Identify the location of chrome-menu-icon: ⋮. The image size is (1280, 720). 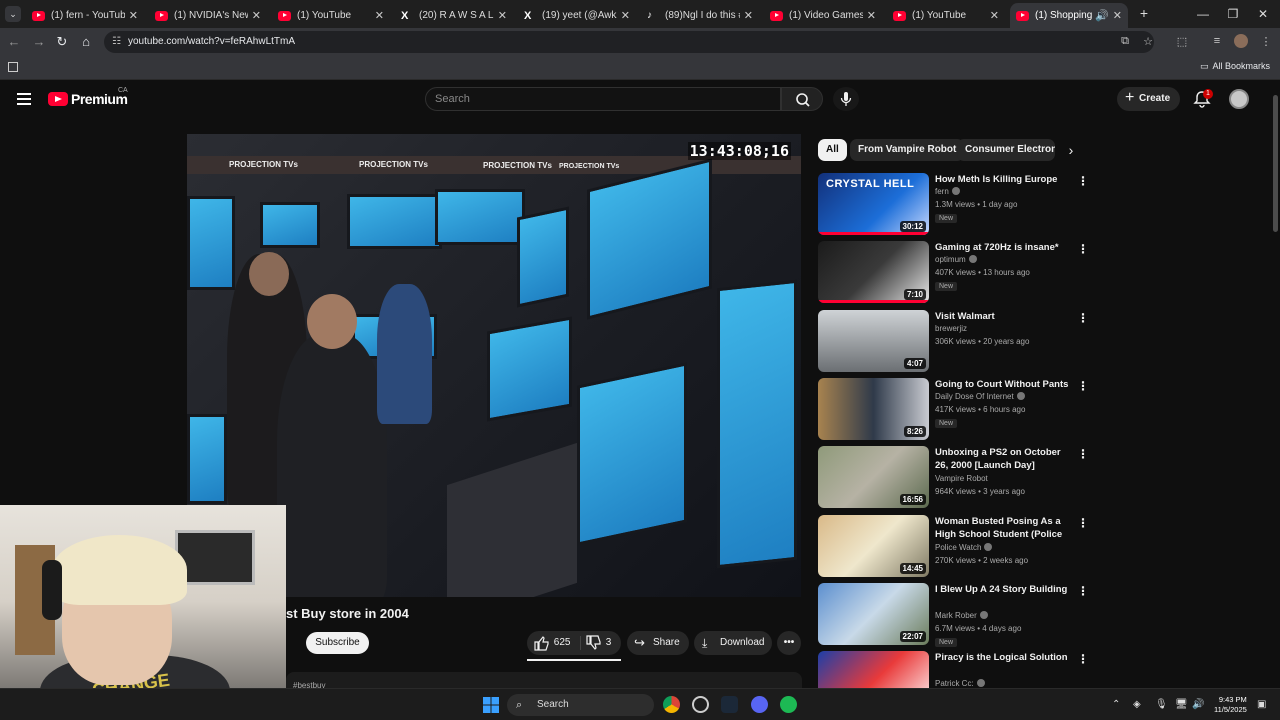
(1266, 41).